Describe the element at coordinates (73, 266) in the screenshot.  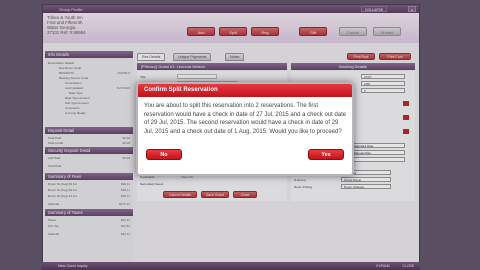
I see `new-guest-inquiry-label: New Guest Inquiry` at that location.